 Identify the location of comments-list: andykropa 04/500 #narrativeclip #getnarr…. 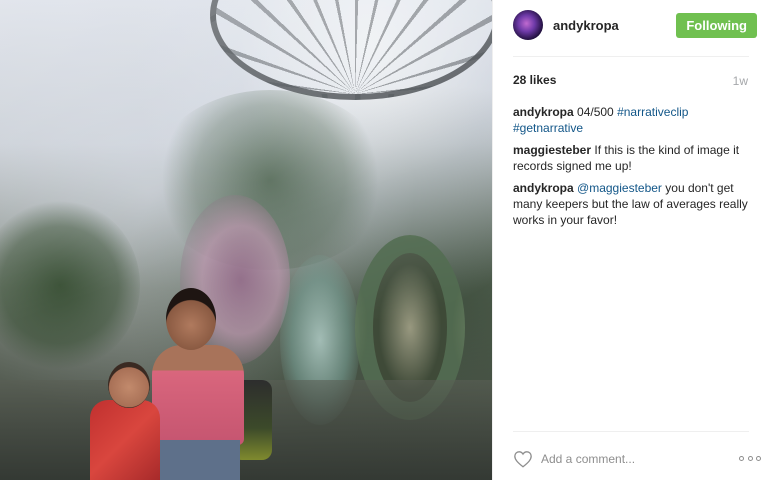
(631, 169).